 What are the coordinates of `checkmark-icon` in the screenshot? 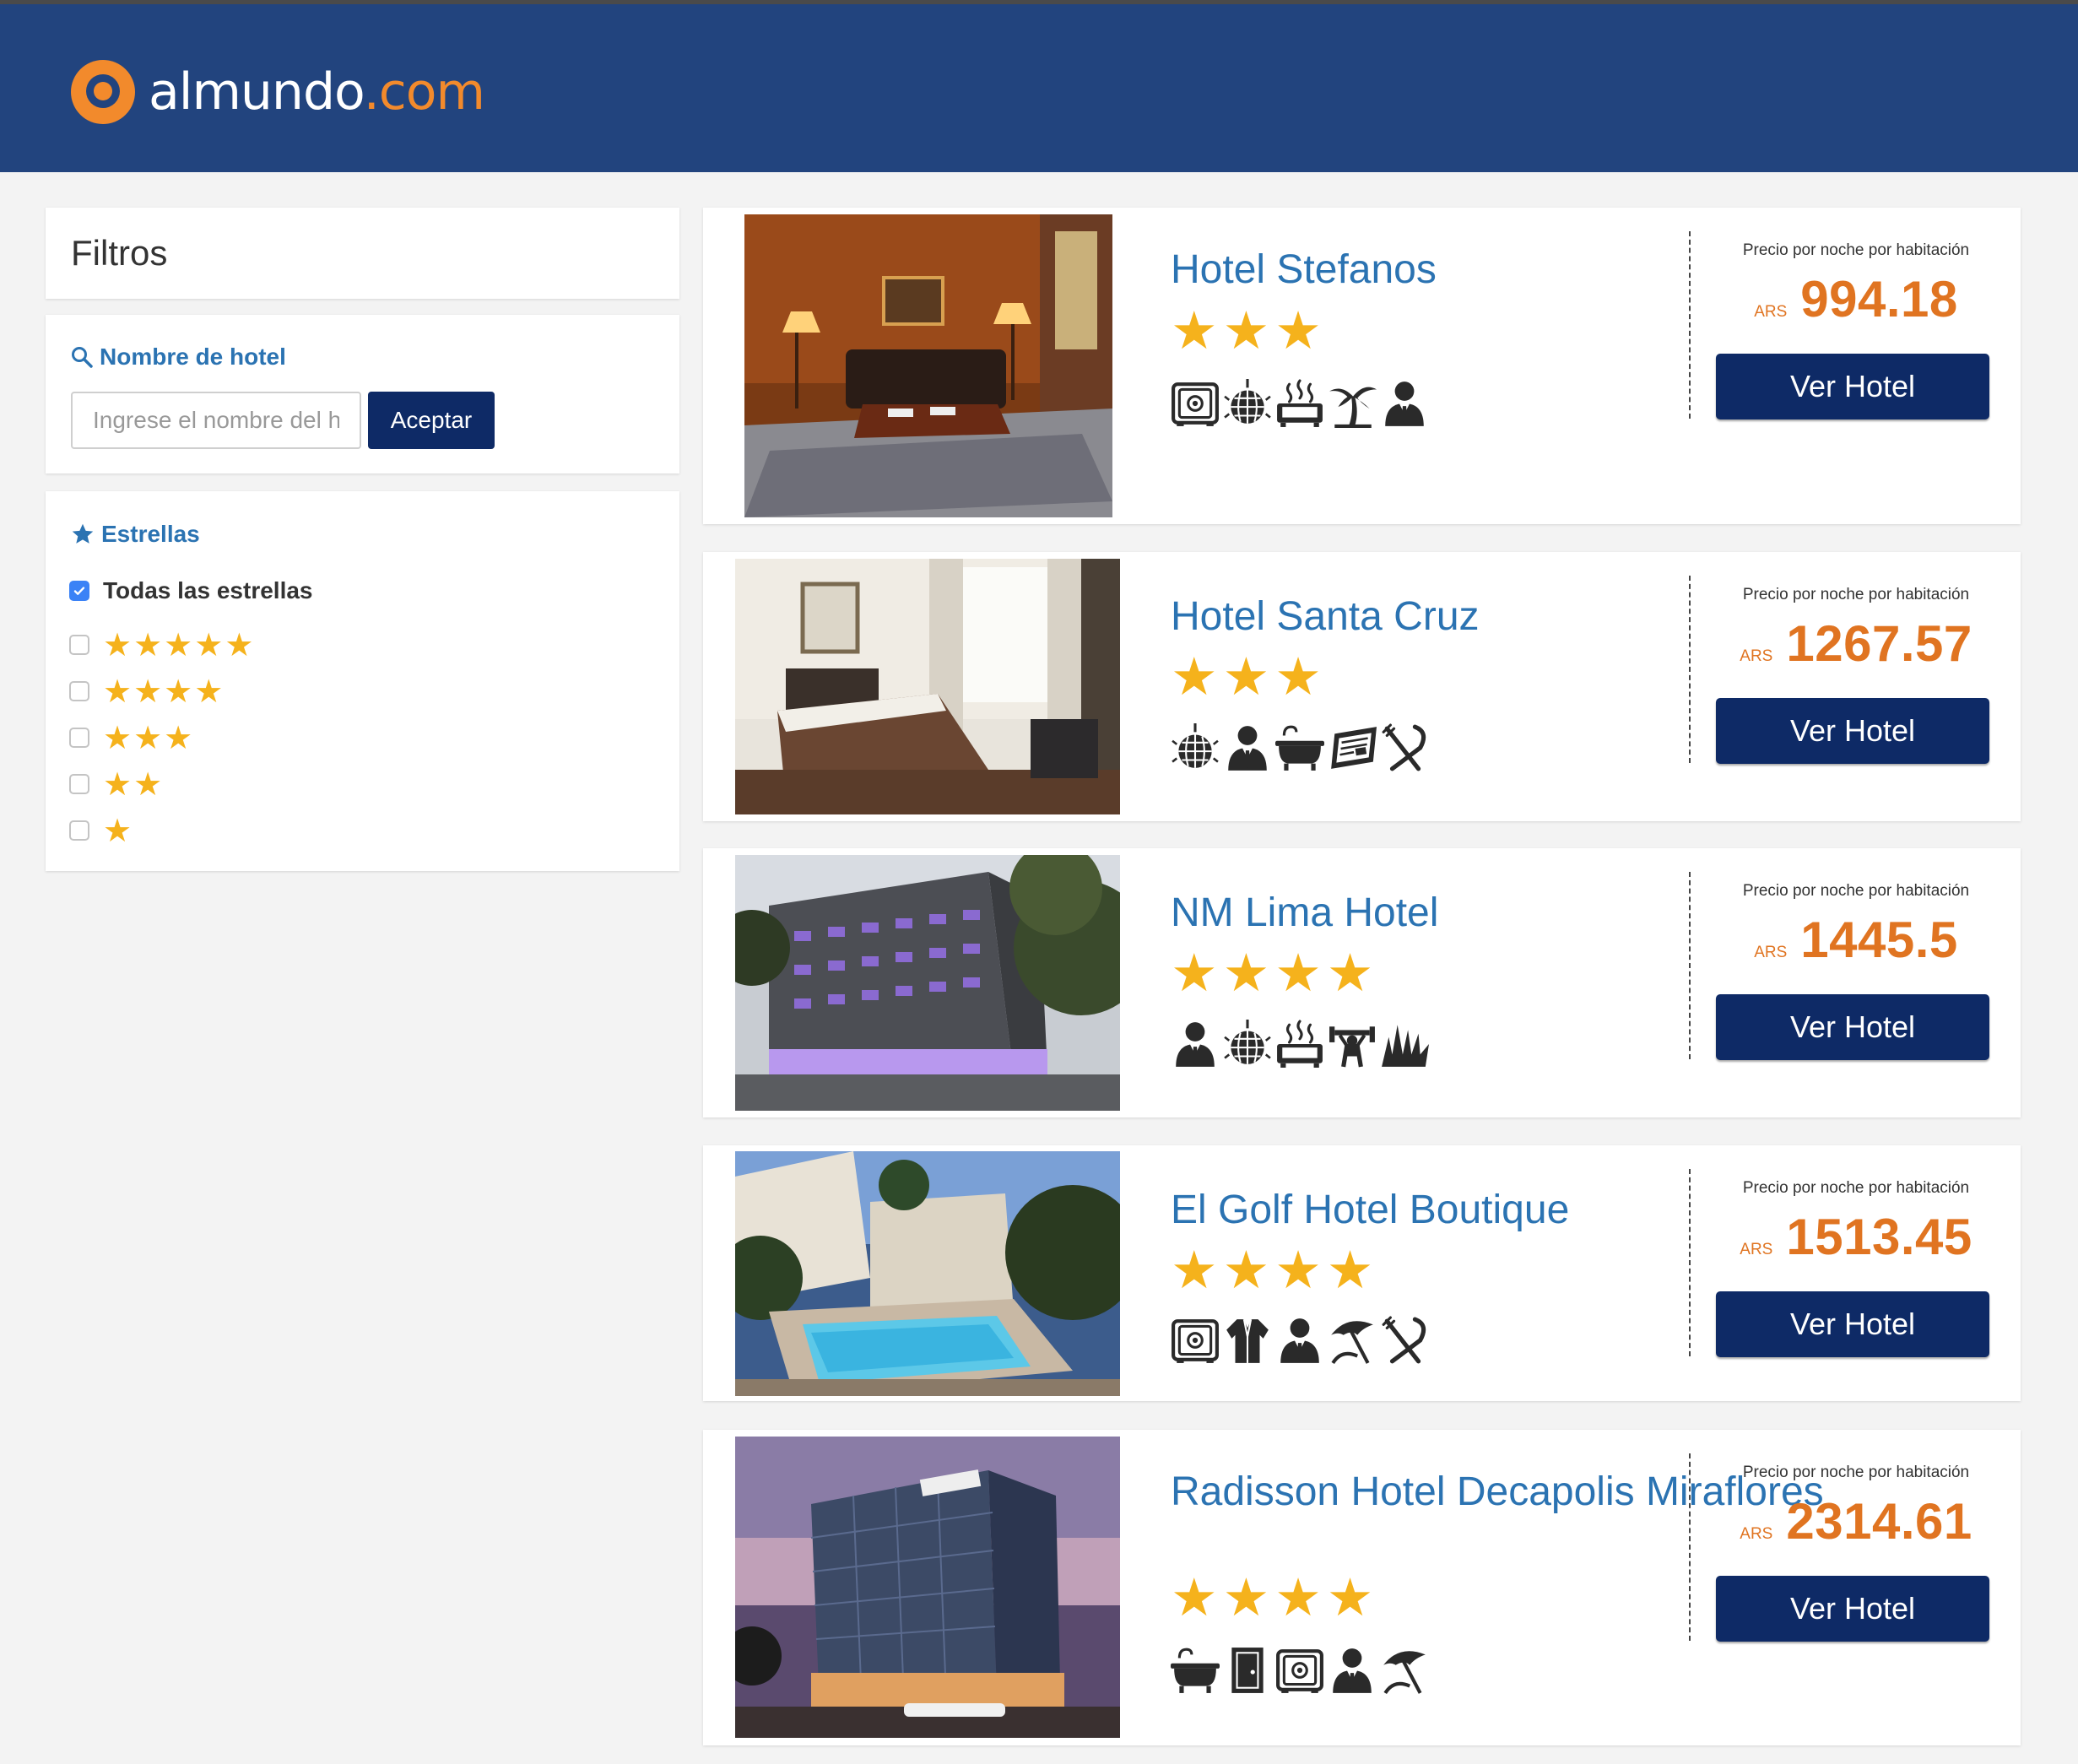 It's located at (79, 591).